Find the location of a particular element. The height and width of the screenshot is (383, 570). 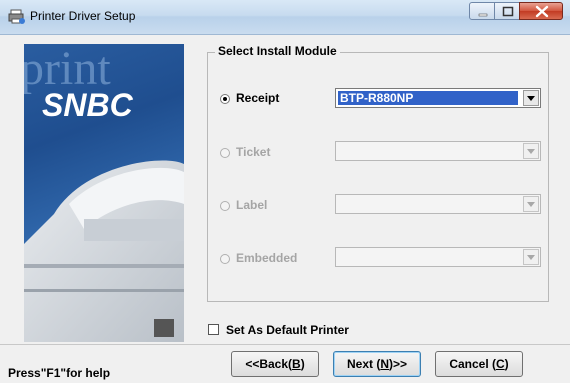

next-button-key: N is located at coordinates (384, 364).